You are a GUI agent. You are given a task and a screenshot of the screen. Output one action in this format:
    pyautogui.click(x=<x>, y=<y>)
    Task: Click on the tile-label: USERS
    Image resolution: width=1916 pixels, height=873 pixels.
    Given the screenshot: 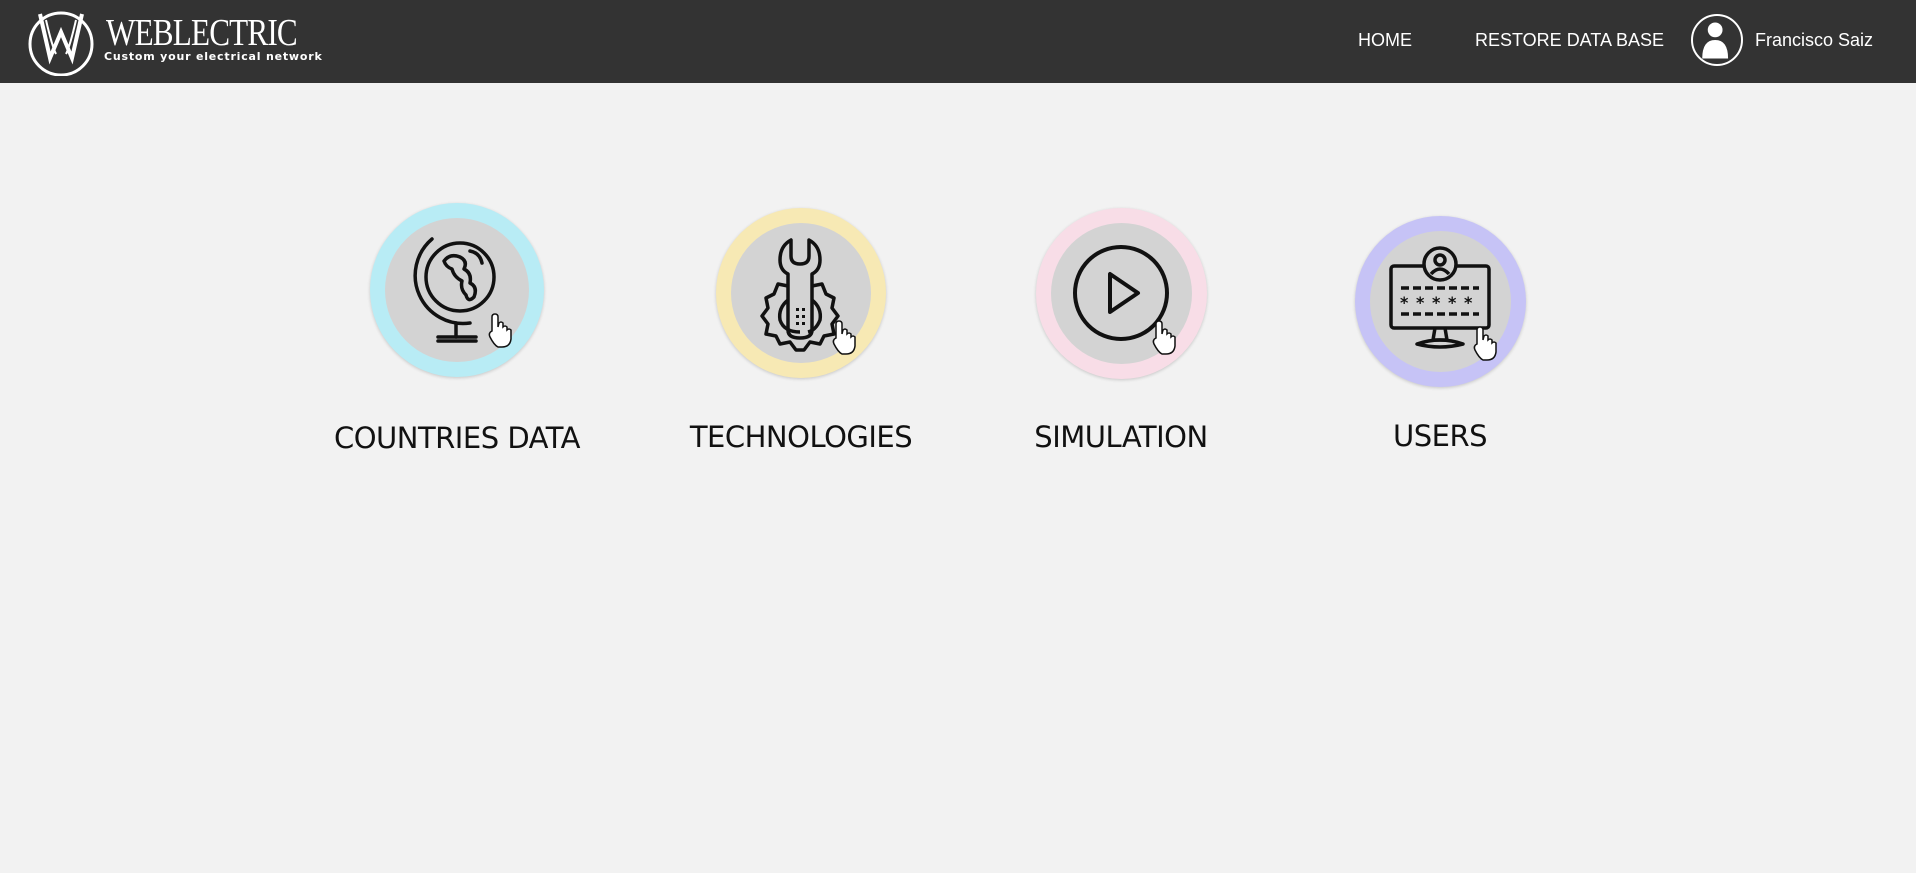 What is the action you would take?
    pyautogui.click(x=1440, y=436)
    